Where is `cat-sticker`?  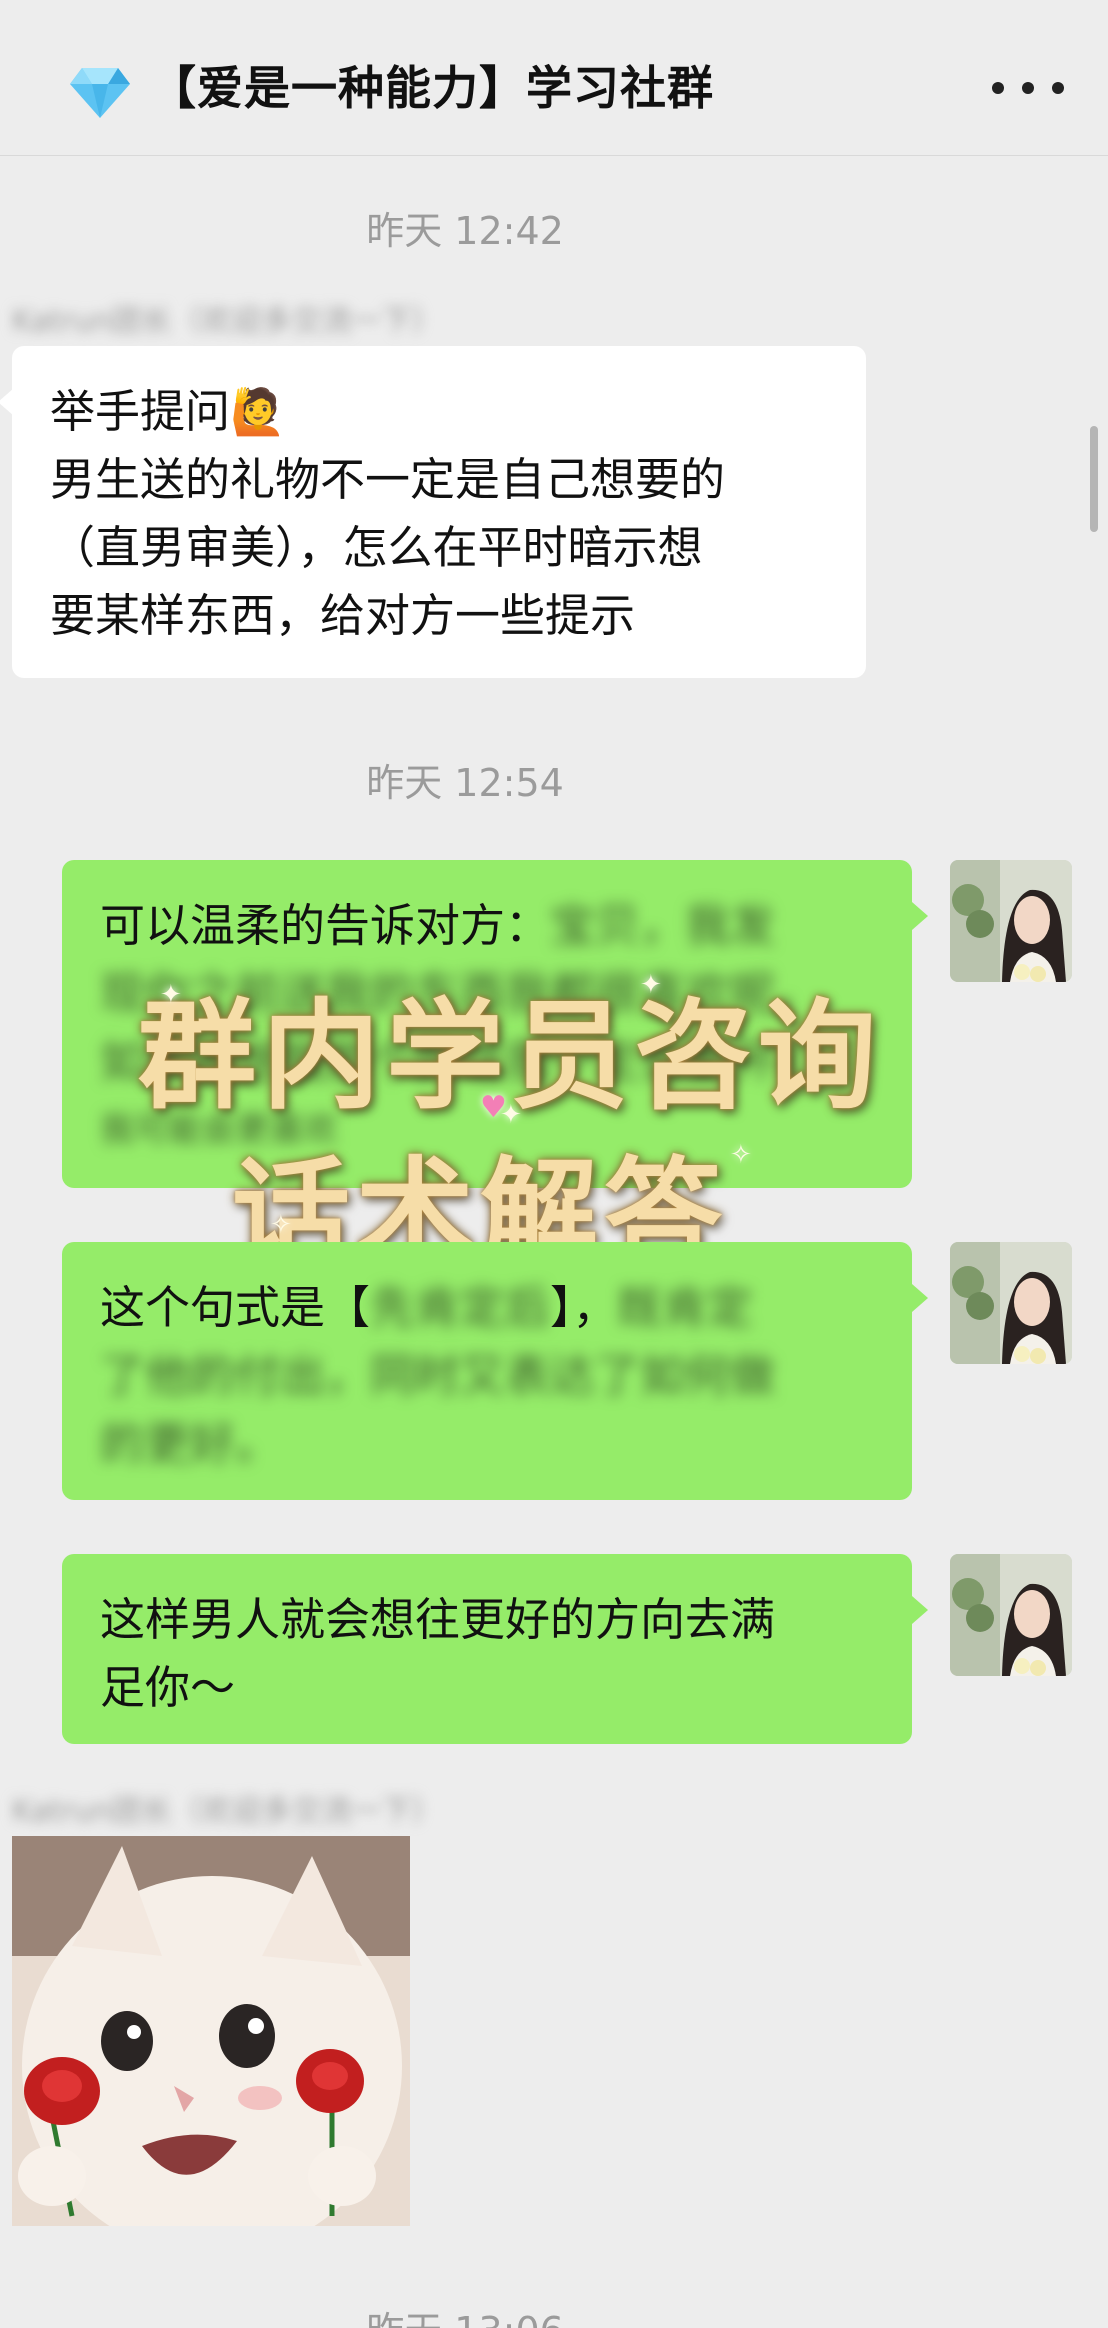 cat-sticker is located at coordinates (211, 2031).